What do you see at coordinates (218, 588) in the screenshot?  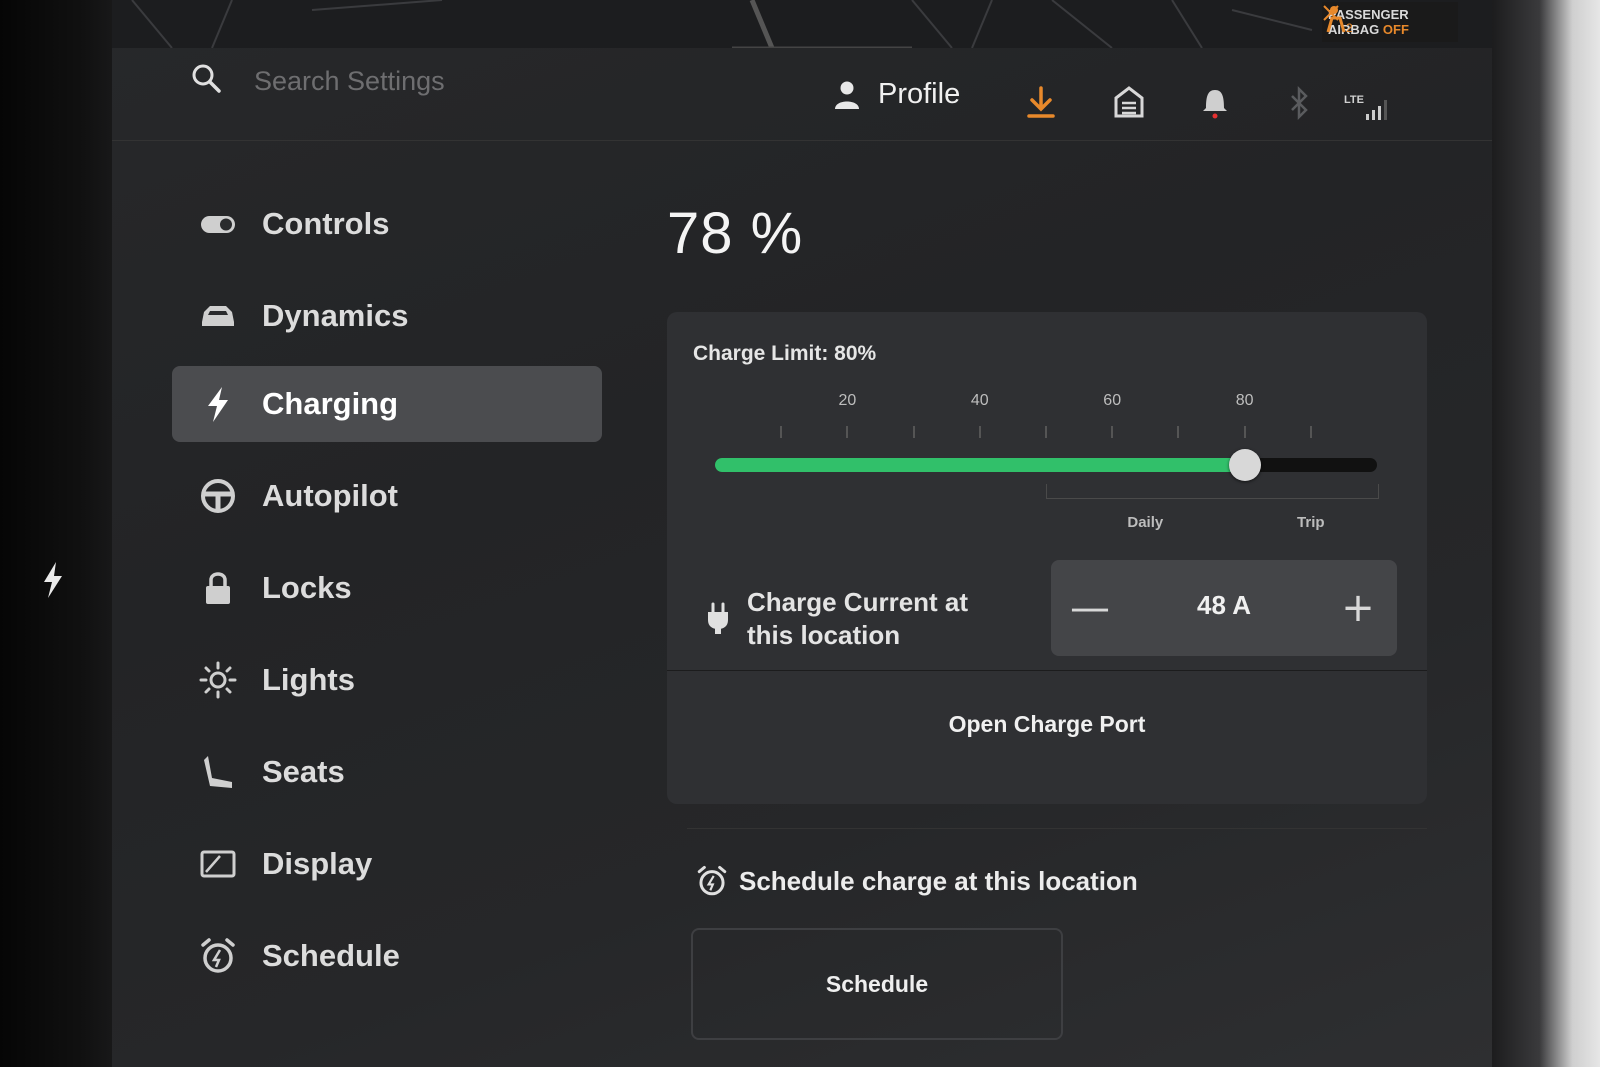 I see `lock-icon` at bounding box center [218, 588].